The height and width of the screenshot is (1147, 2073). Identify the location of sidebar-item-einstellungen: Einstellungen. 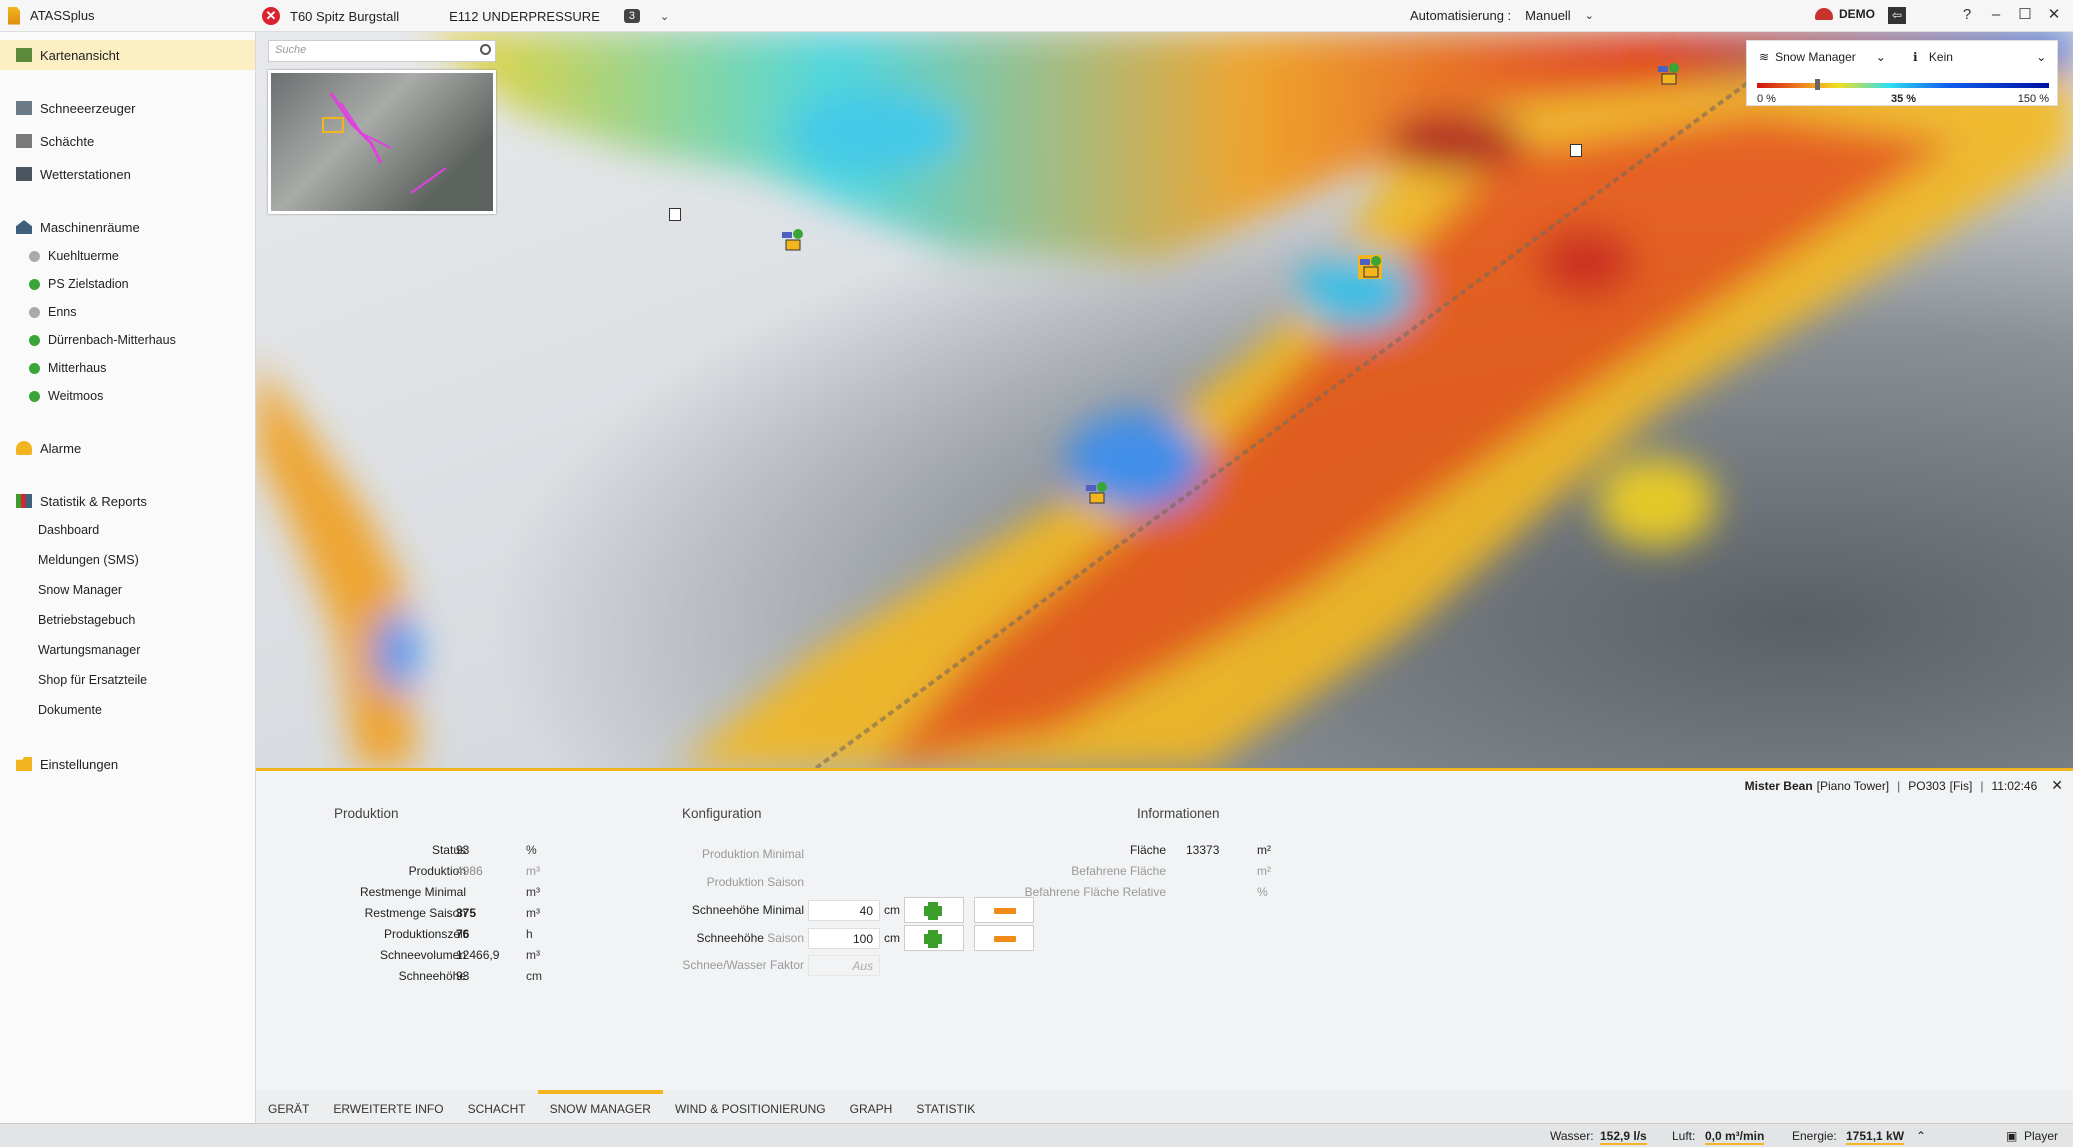
(127, 764).